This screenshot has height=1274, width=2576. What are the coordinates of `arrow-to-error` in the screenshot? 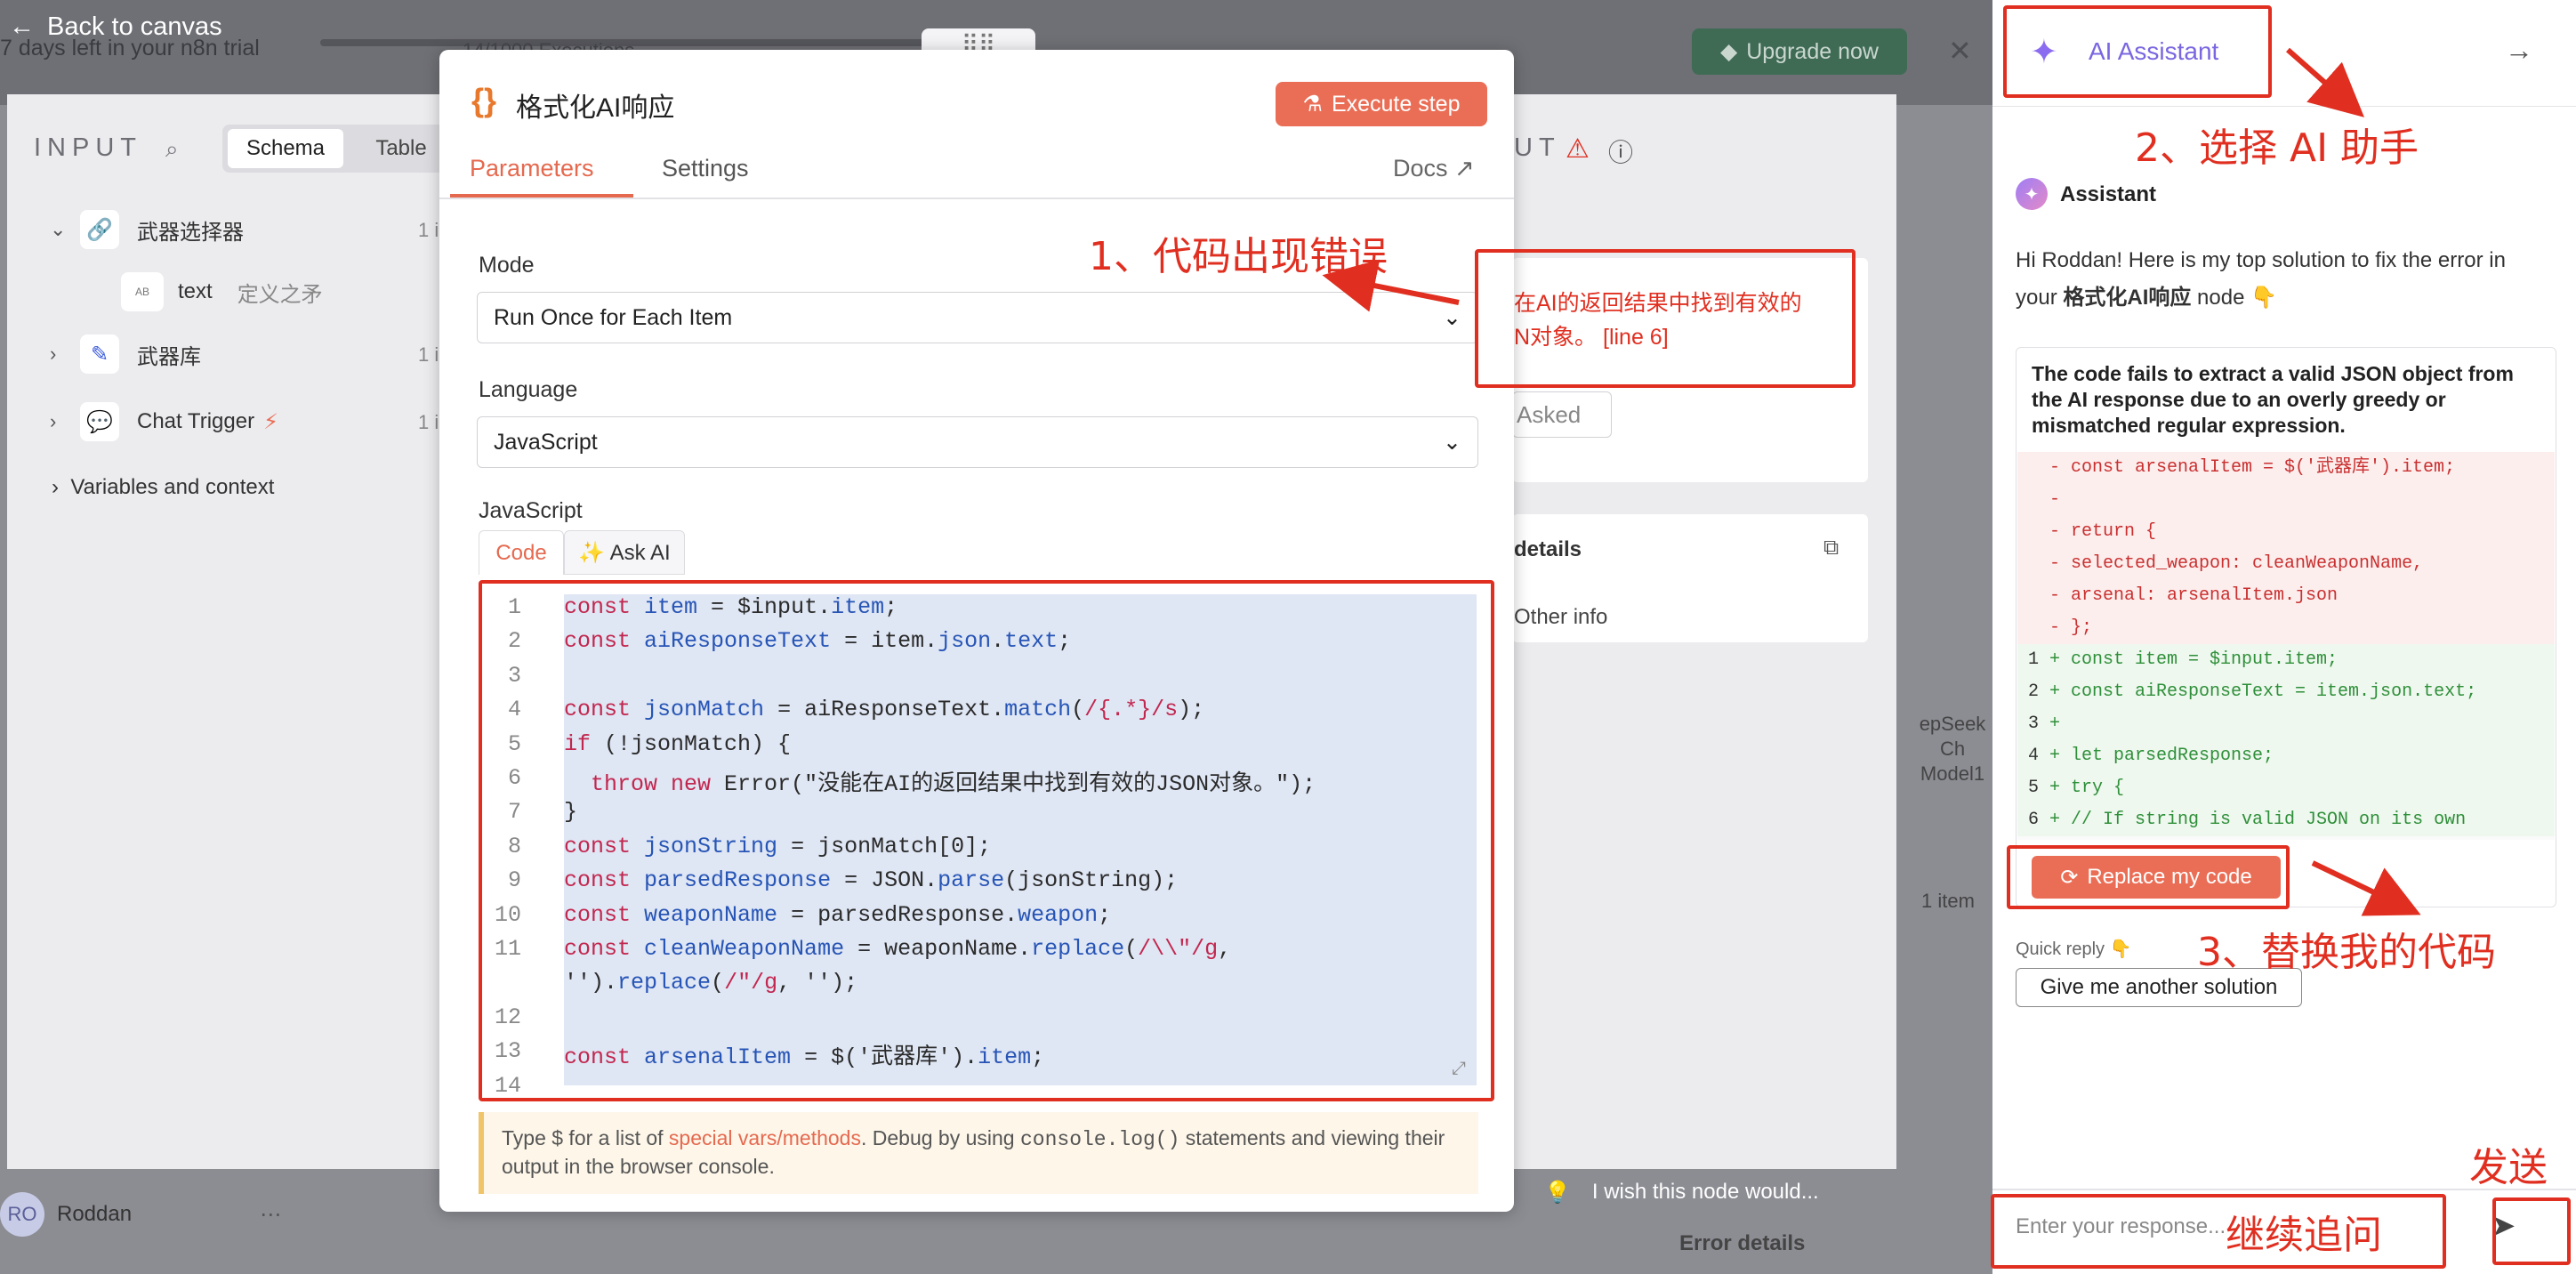 It's located at (1391, 285).